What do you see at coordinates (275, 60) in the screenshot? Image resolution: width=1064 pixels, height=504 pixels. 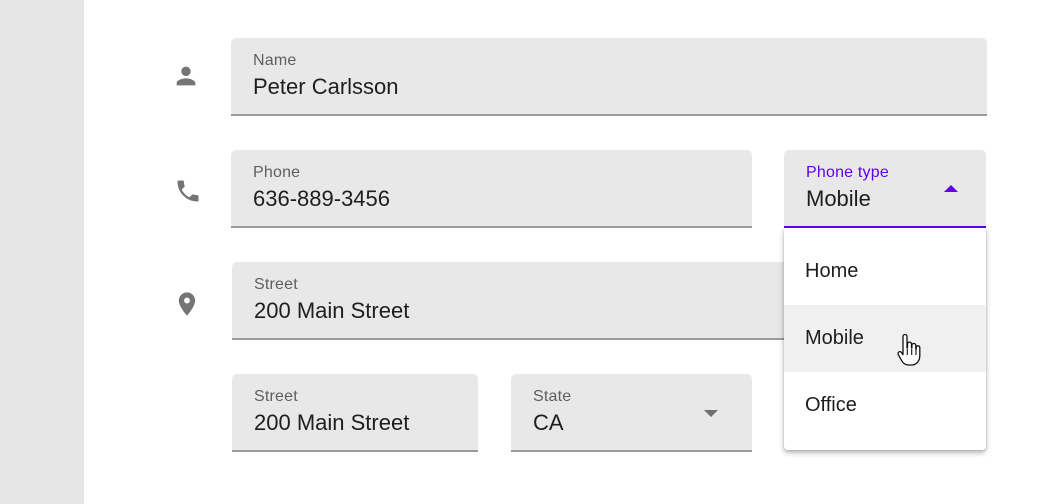 I see `name-label: Name` at bounding box center [275, 60].